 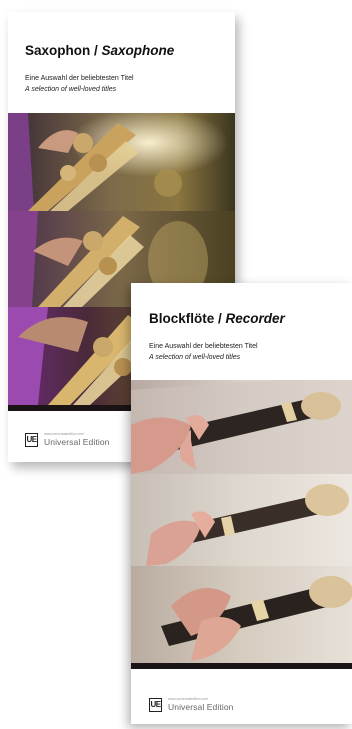 What do you see at coordinates (195, 357) in the screenshot?
I see `recorder-subtitle-en: A selection of well-loved titles` at bounding box center [195, 357].